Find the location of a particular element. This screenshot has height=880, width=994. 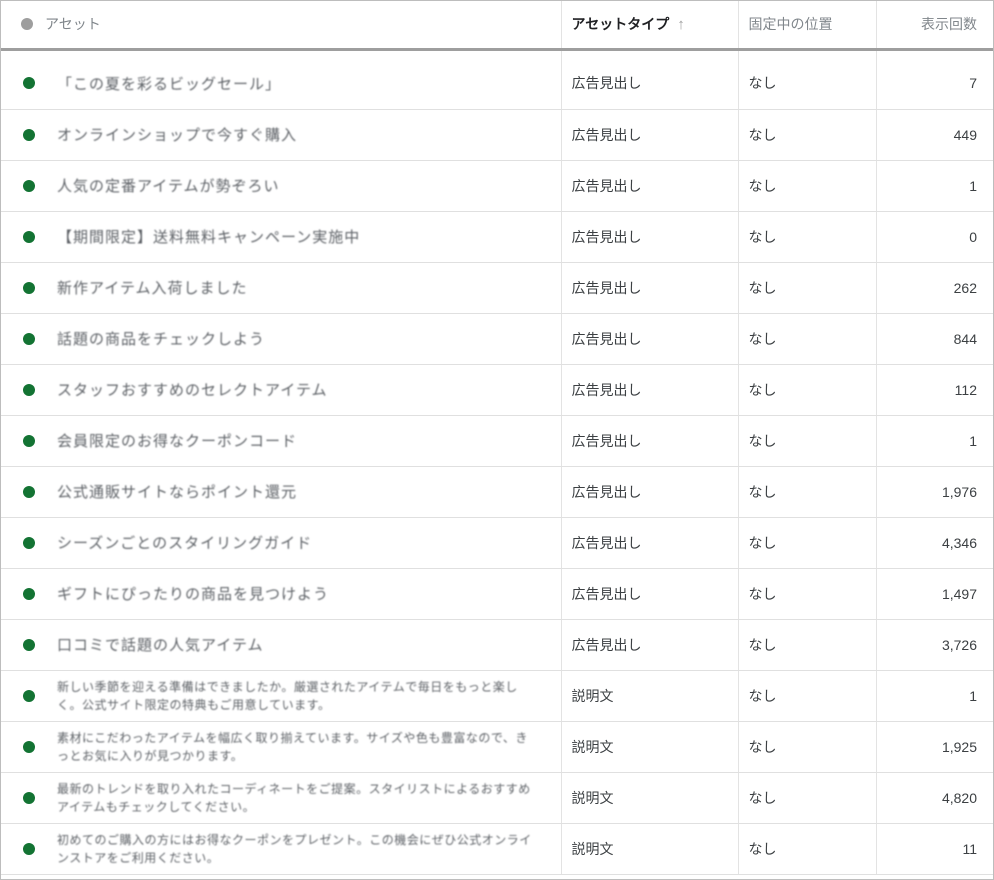

impressions-cell: 262 is located at coordinates (934, 288).